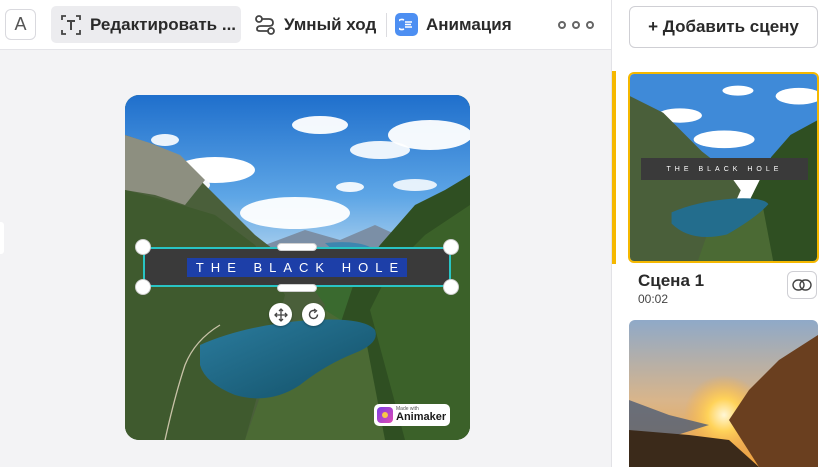 This screenshot has width=826, height=467. Describe the element at coordinates (265, 24) in the screenshot. I see `smart-move-icon` at that location.